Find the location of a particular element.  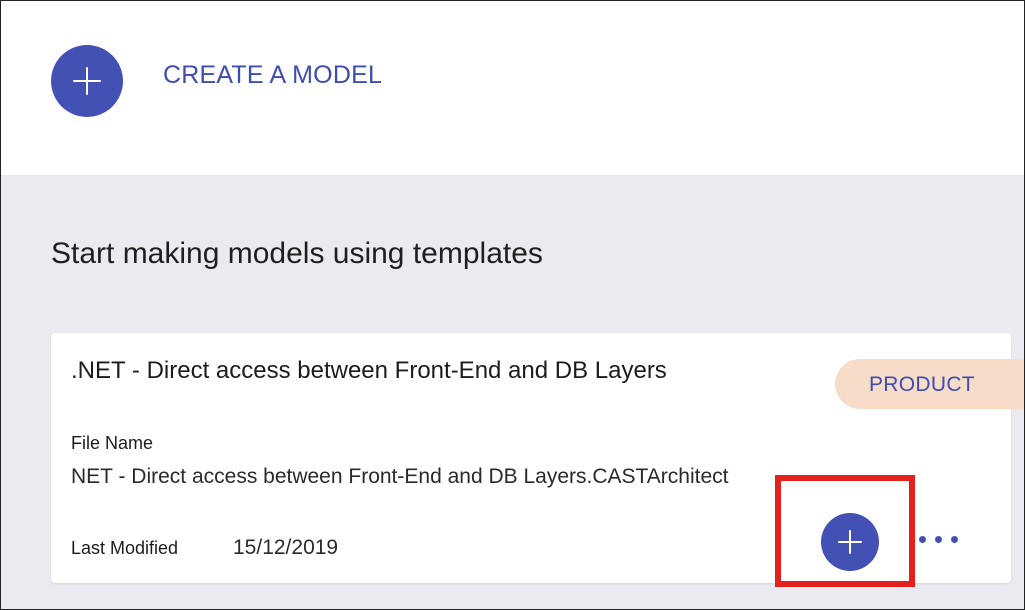

create-model-button is located at coordinates (87, 81).